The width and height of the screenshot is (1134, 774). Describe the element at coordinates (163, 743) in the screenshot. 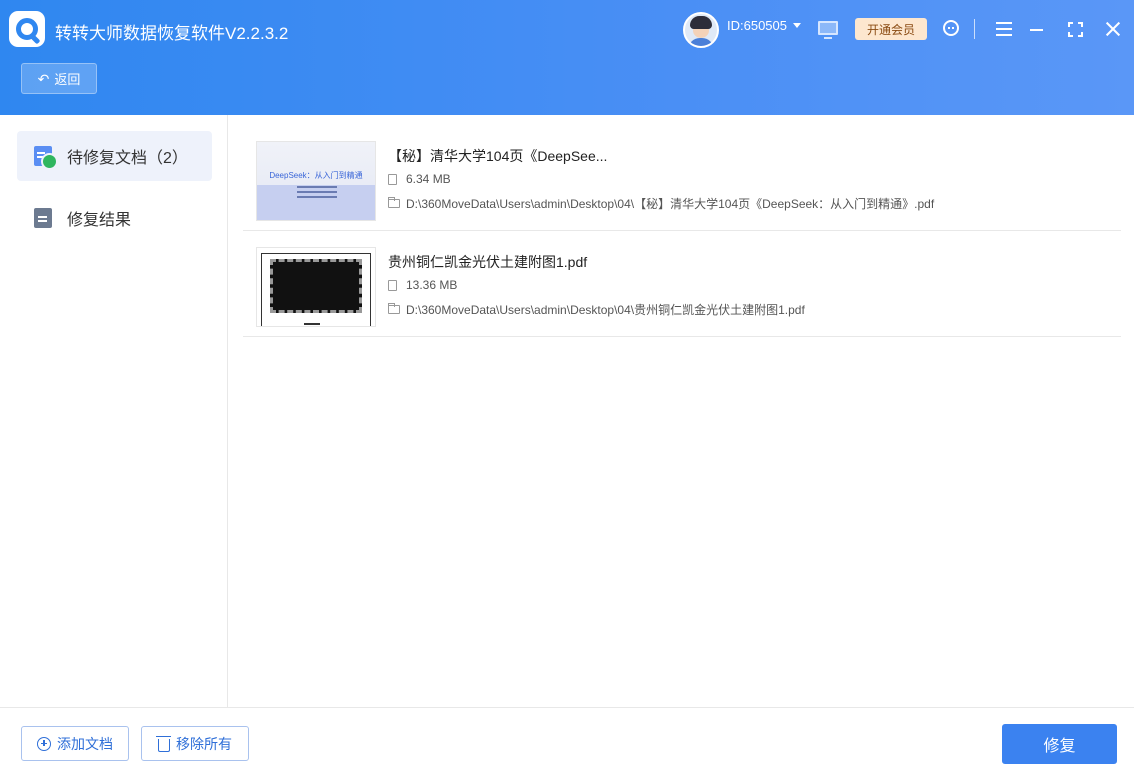

I see `trash-icon` at that location.